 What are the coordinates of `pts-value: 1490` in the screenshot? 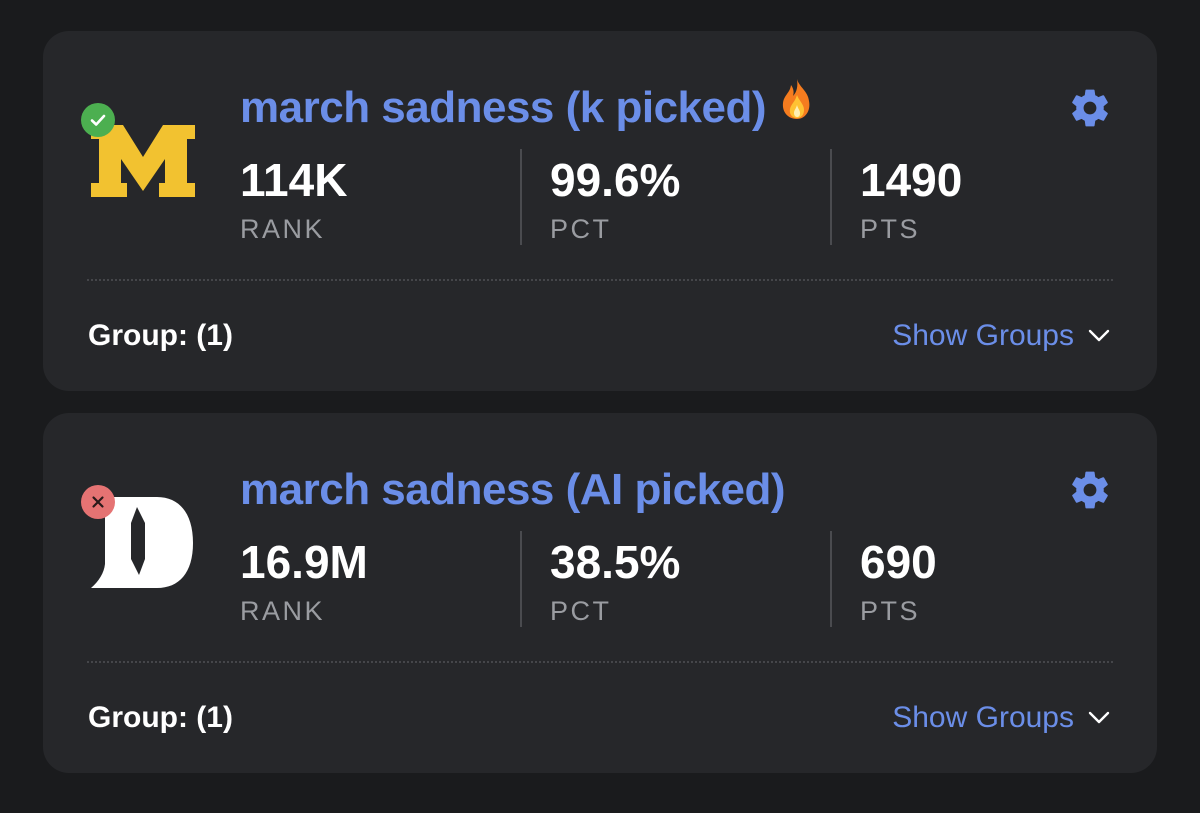 It's located at (911, 180).